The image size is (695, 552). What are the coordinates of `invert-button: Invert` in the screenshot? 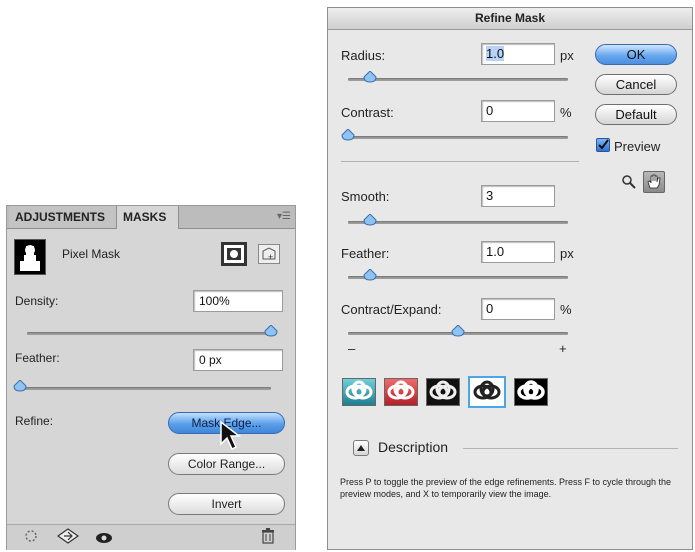 It's located at (226, 504).